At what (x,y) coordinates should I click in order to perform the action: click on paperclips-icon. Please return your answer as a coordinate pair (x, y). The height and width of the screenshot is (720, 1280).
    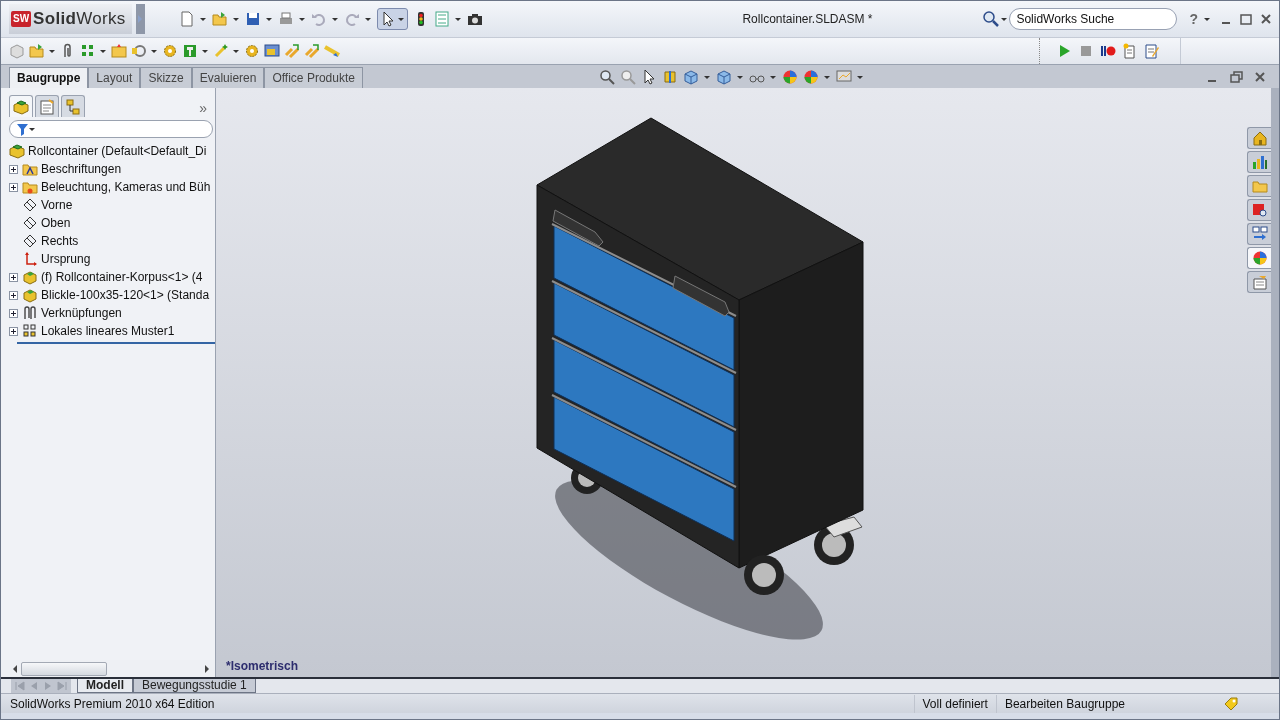
    Looking at the image, I should click on (30, 313).